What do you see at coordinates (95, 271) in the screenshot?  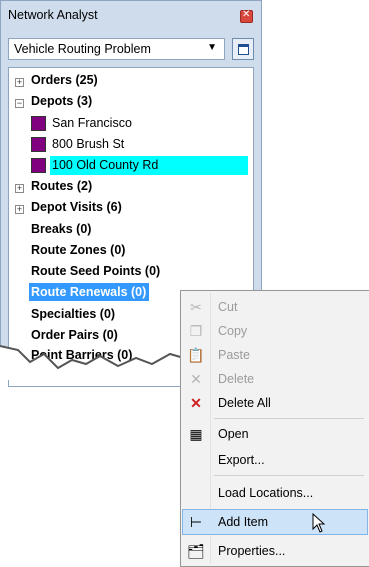 I see `tree-node-route-seed-points: Route Seed Points (0)` at bounding box center [95, 271].